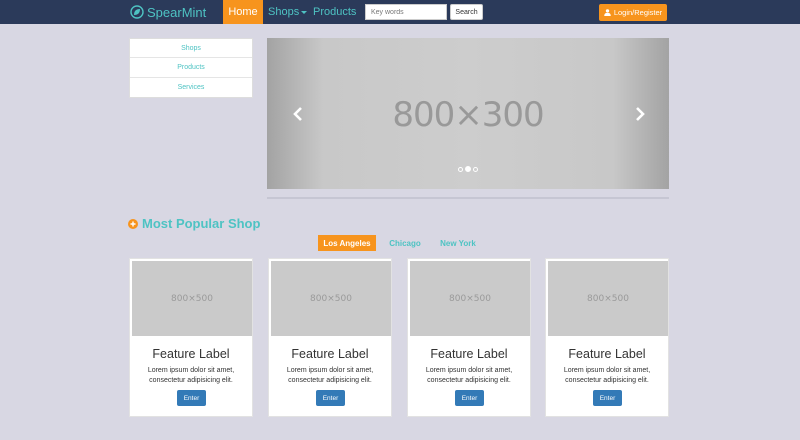 The height and width of the screenshot is (440, 800). I want to click on carousel-image-placeholder: 800×300, so click(468, 115).